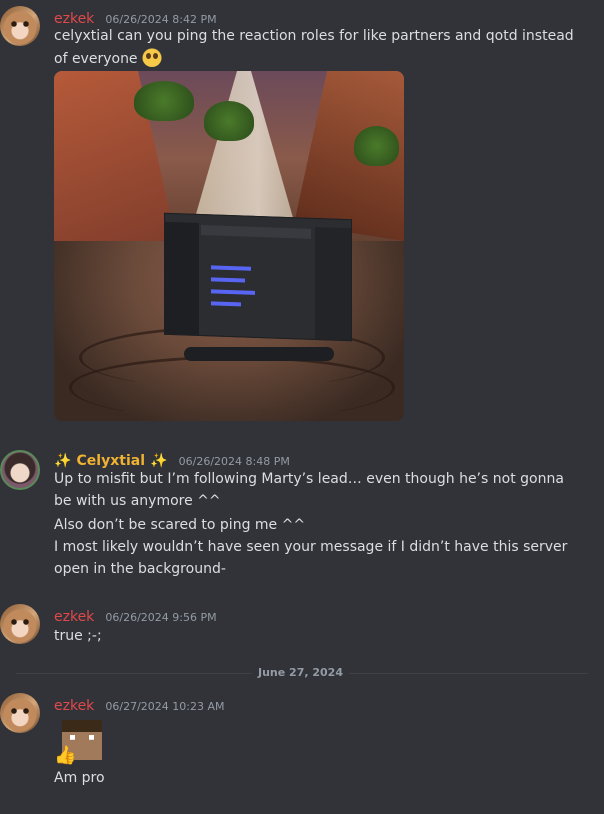 The image size is (604, 814). What do you see at coordinates (111, 461) in the screenshot?
I see `username: Celyxtial` at bounding box center [111, 461].